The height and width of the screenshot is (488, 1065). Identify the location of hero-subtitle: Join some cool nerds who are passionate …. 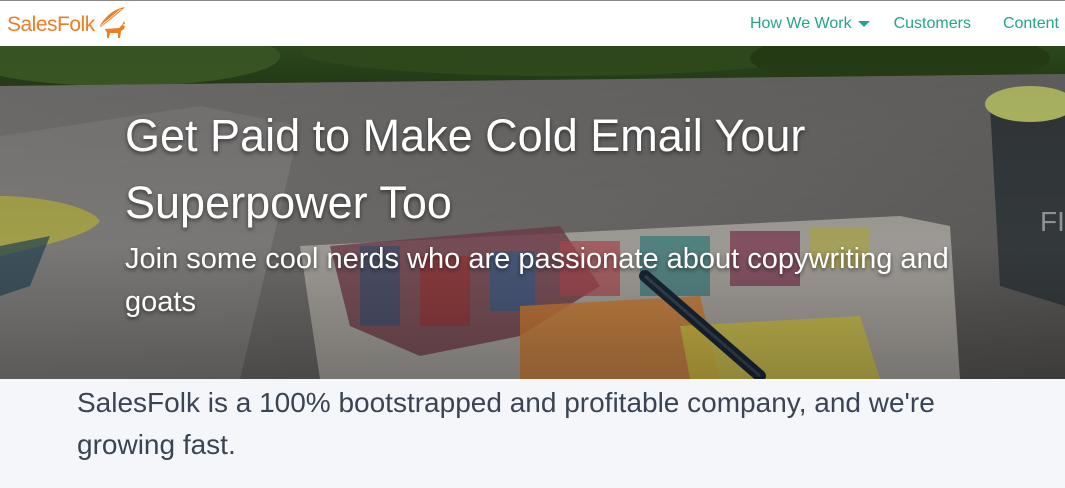
(537, 280).